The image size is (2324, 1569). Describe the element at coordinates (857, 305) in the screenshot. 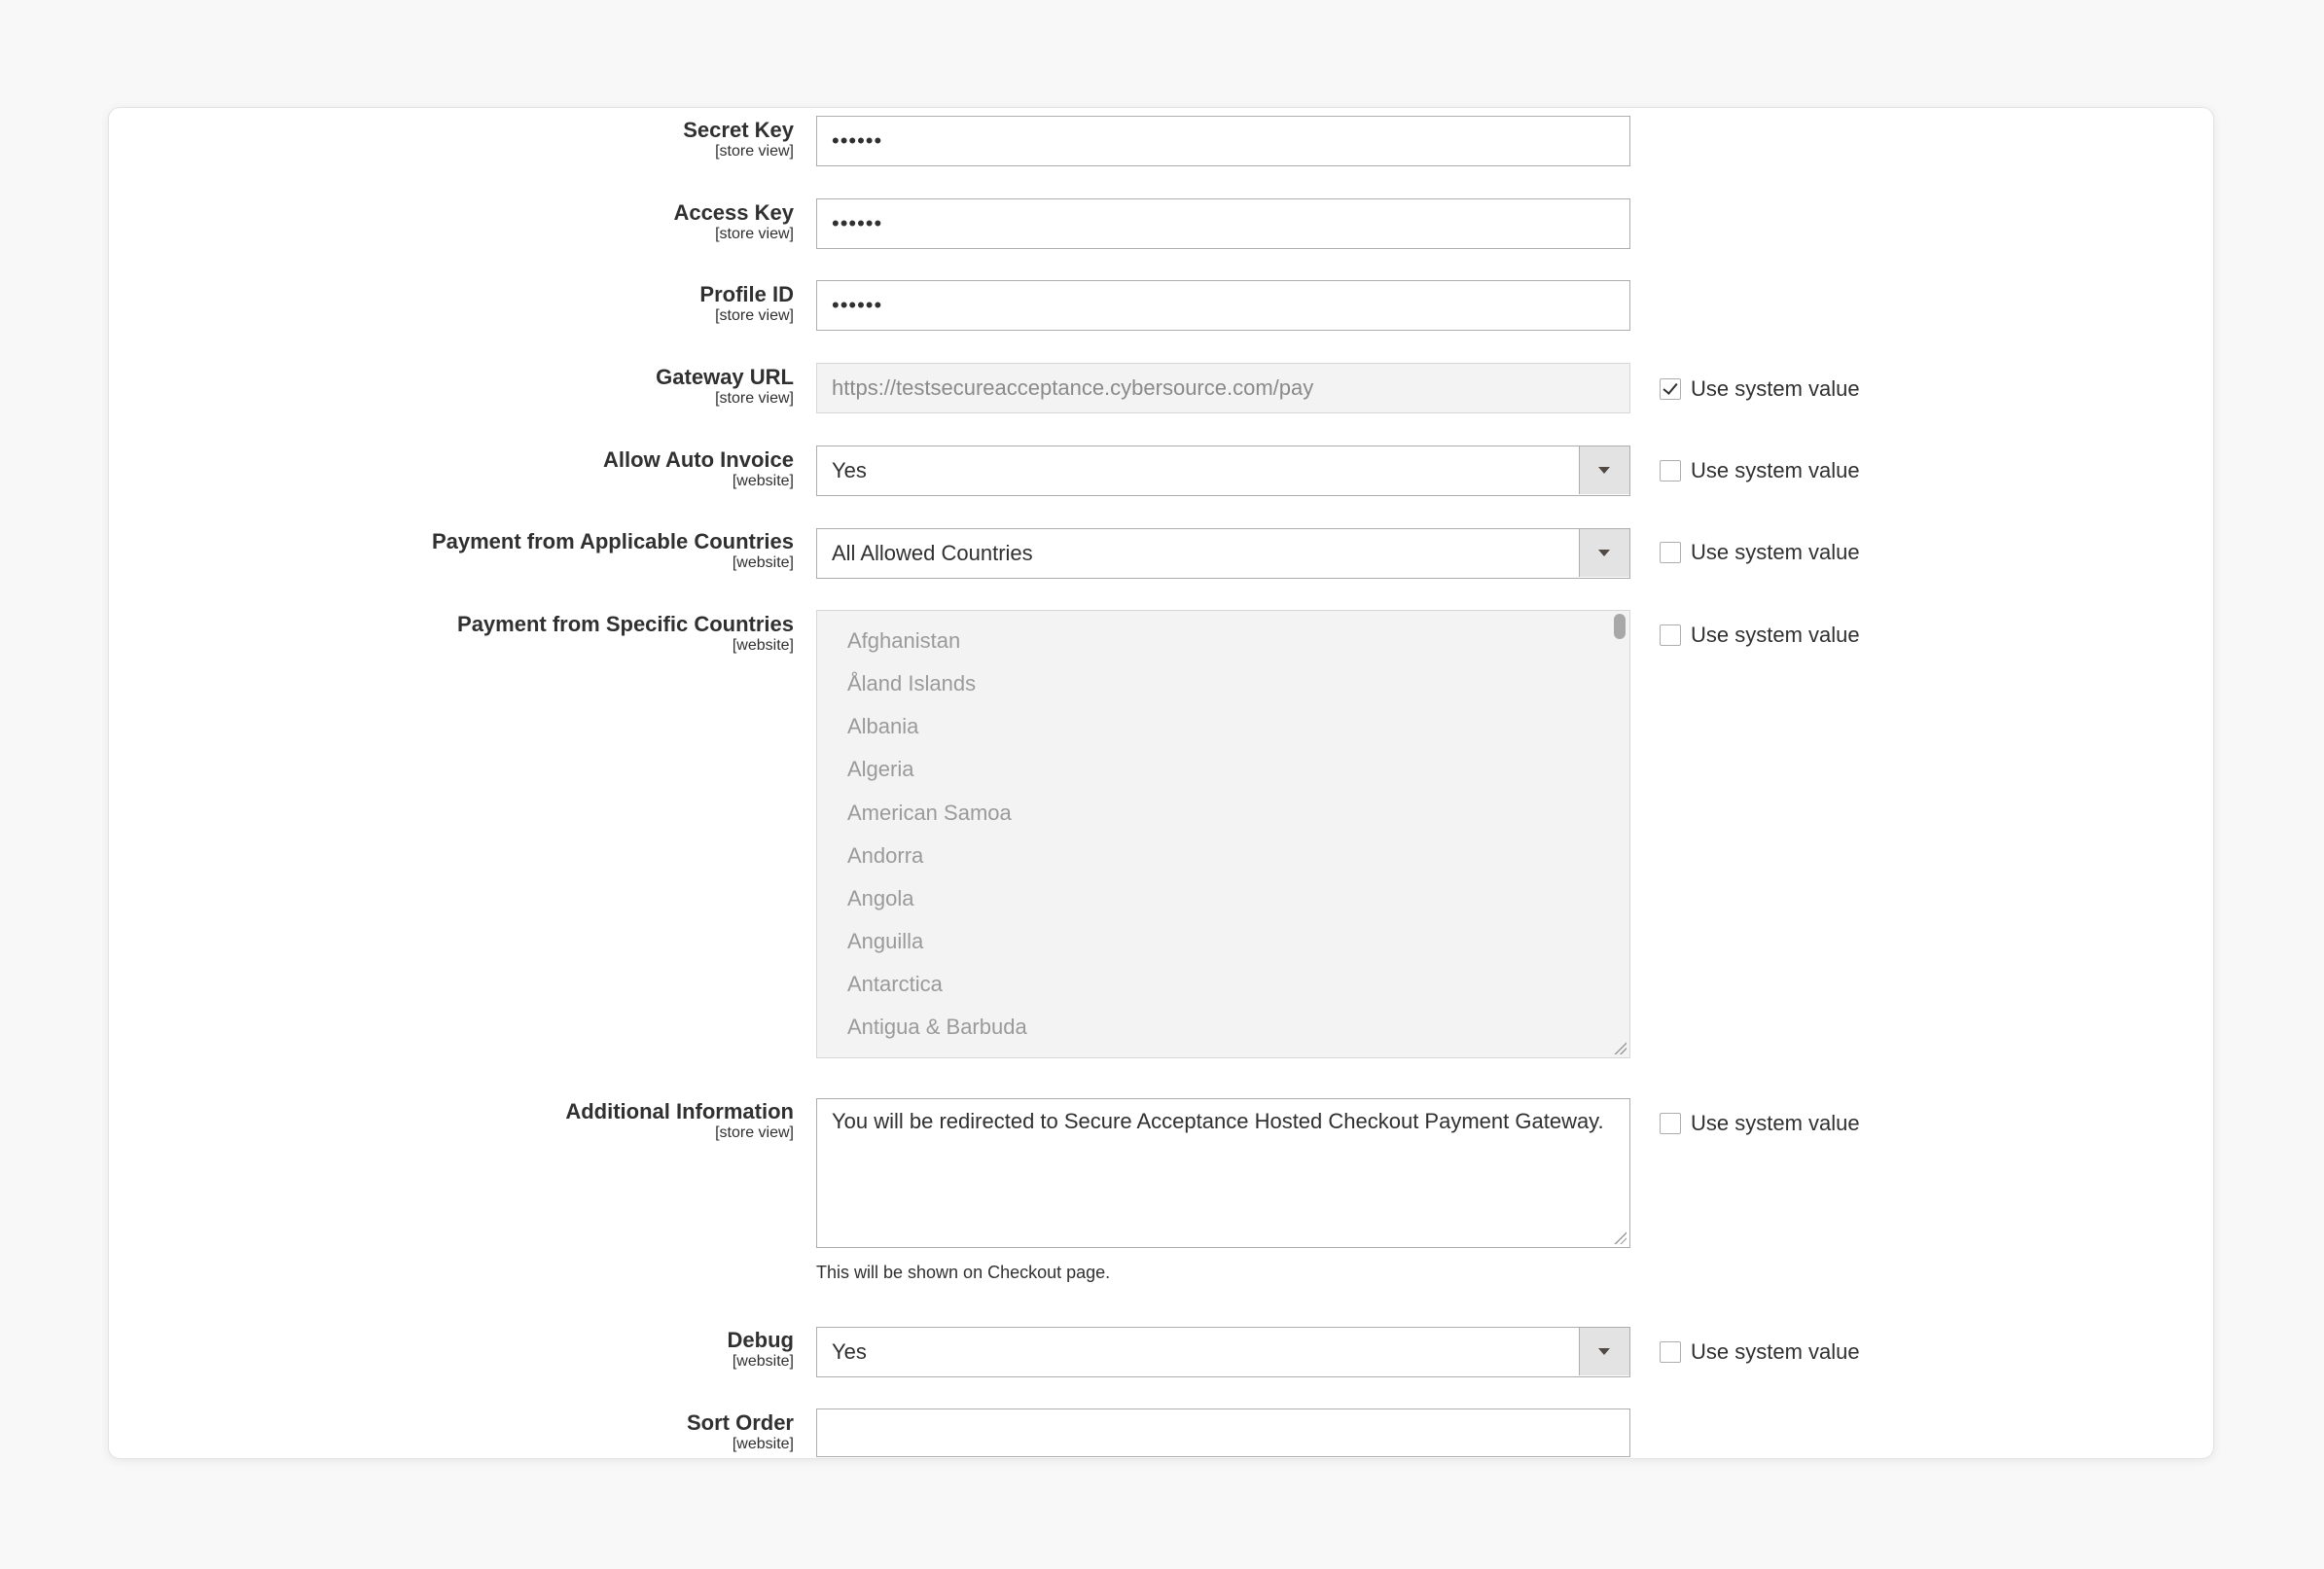

I see `profile-id-value: ••••••` at that location.